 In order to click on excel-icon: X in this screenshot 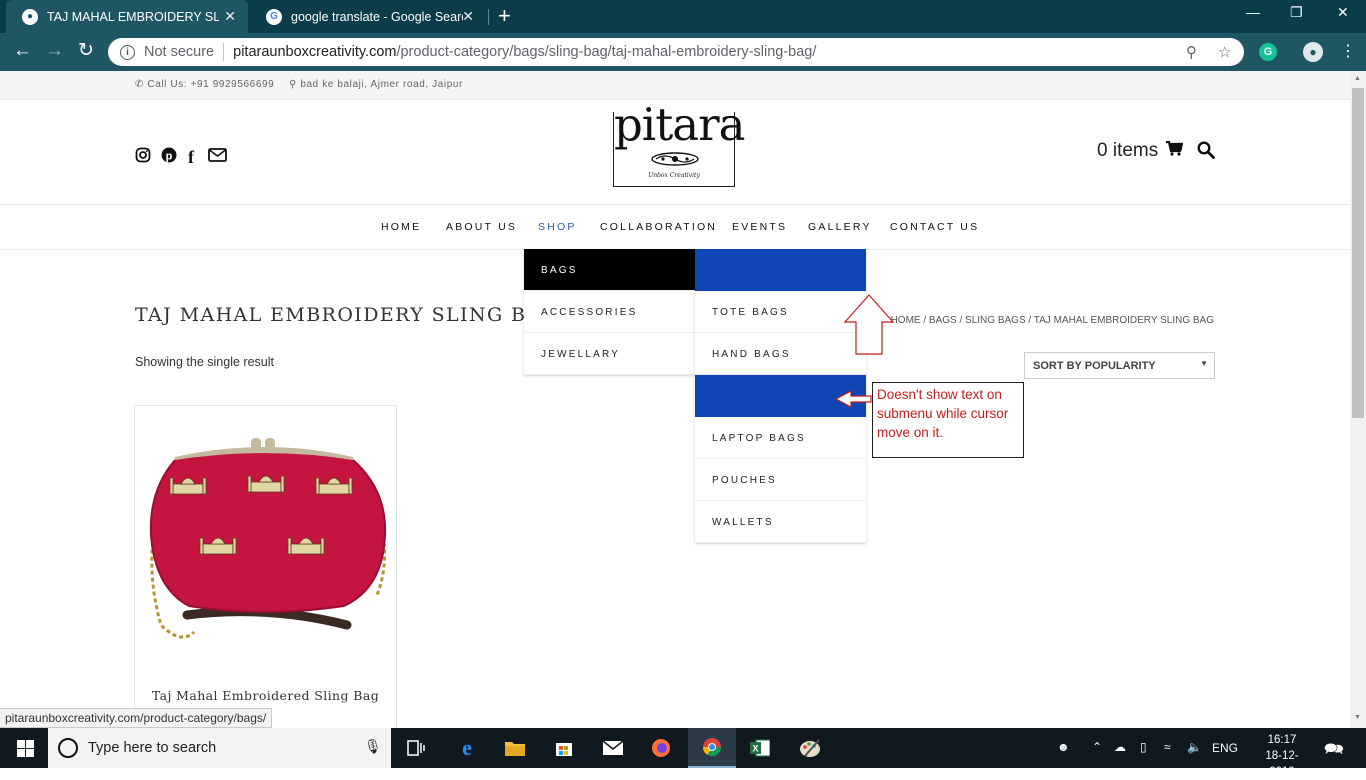, I will do `click(760, 748)`.